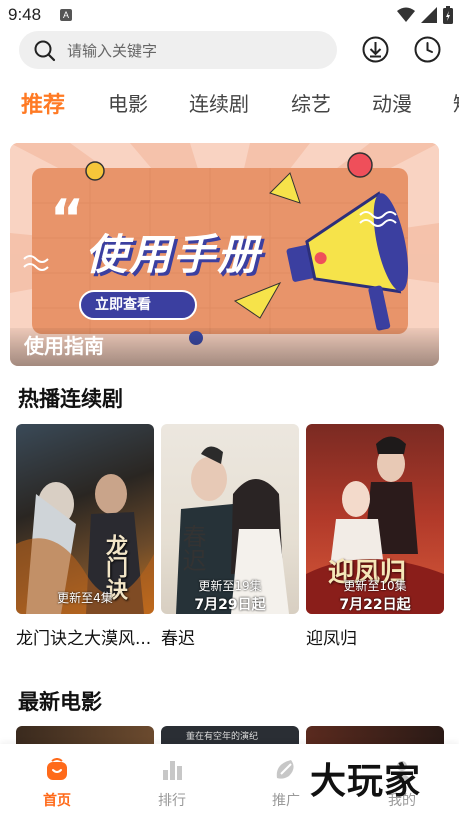 The width and height of the screenshot is (459, 816). I want to click on wifi-icon, so click(406, 14).